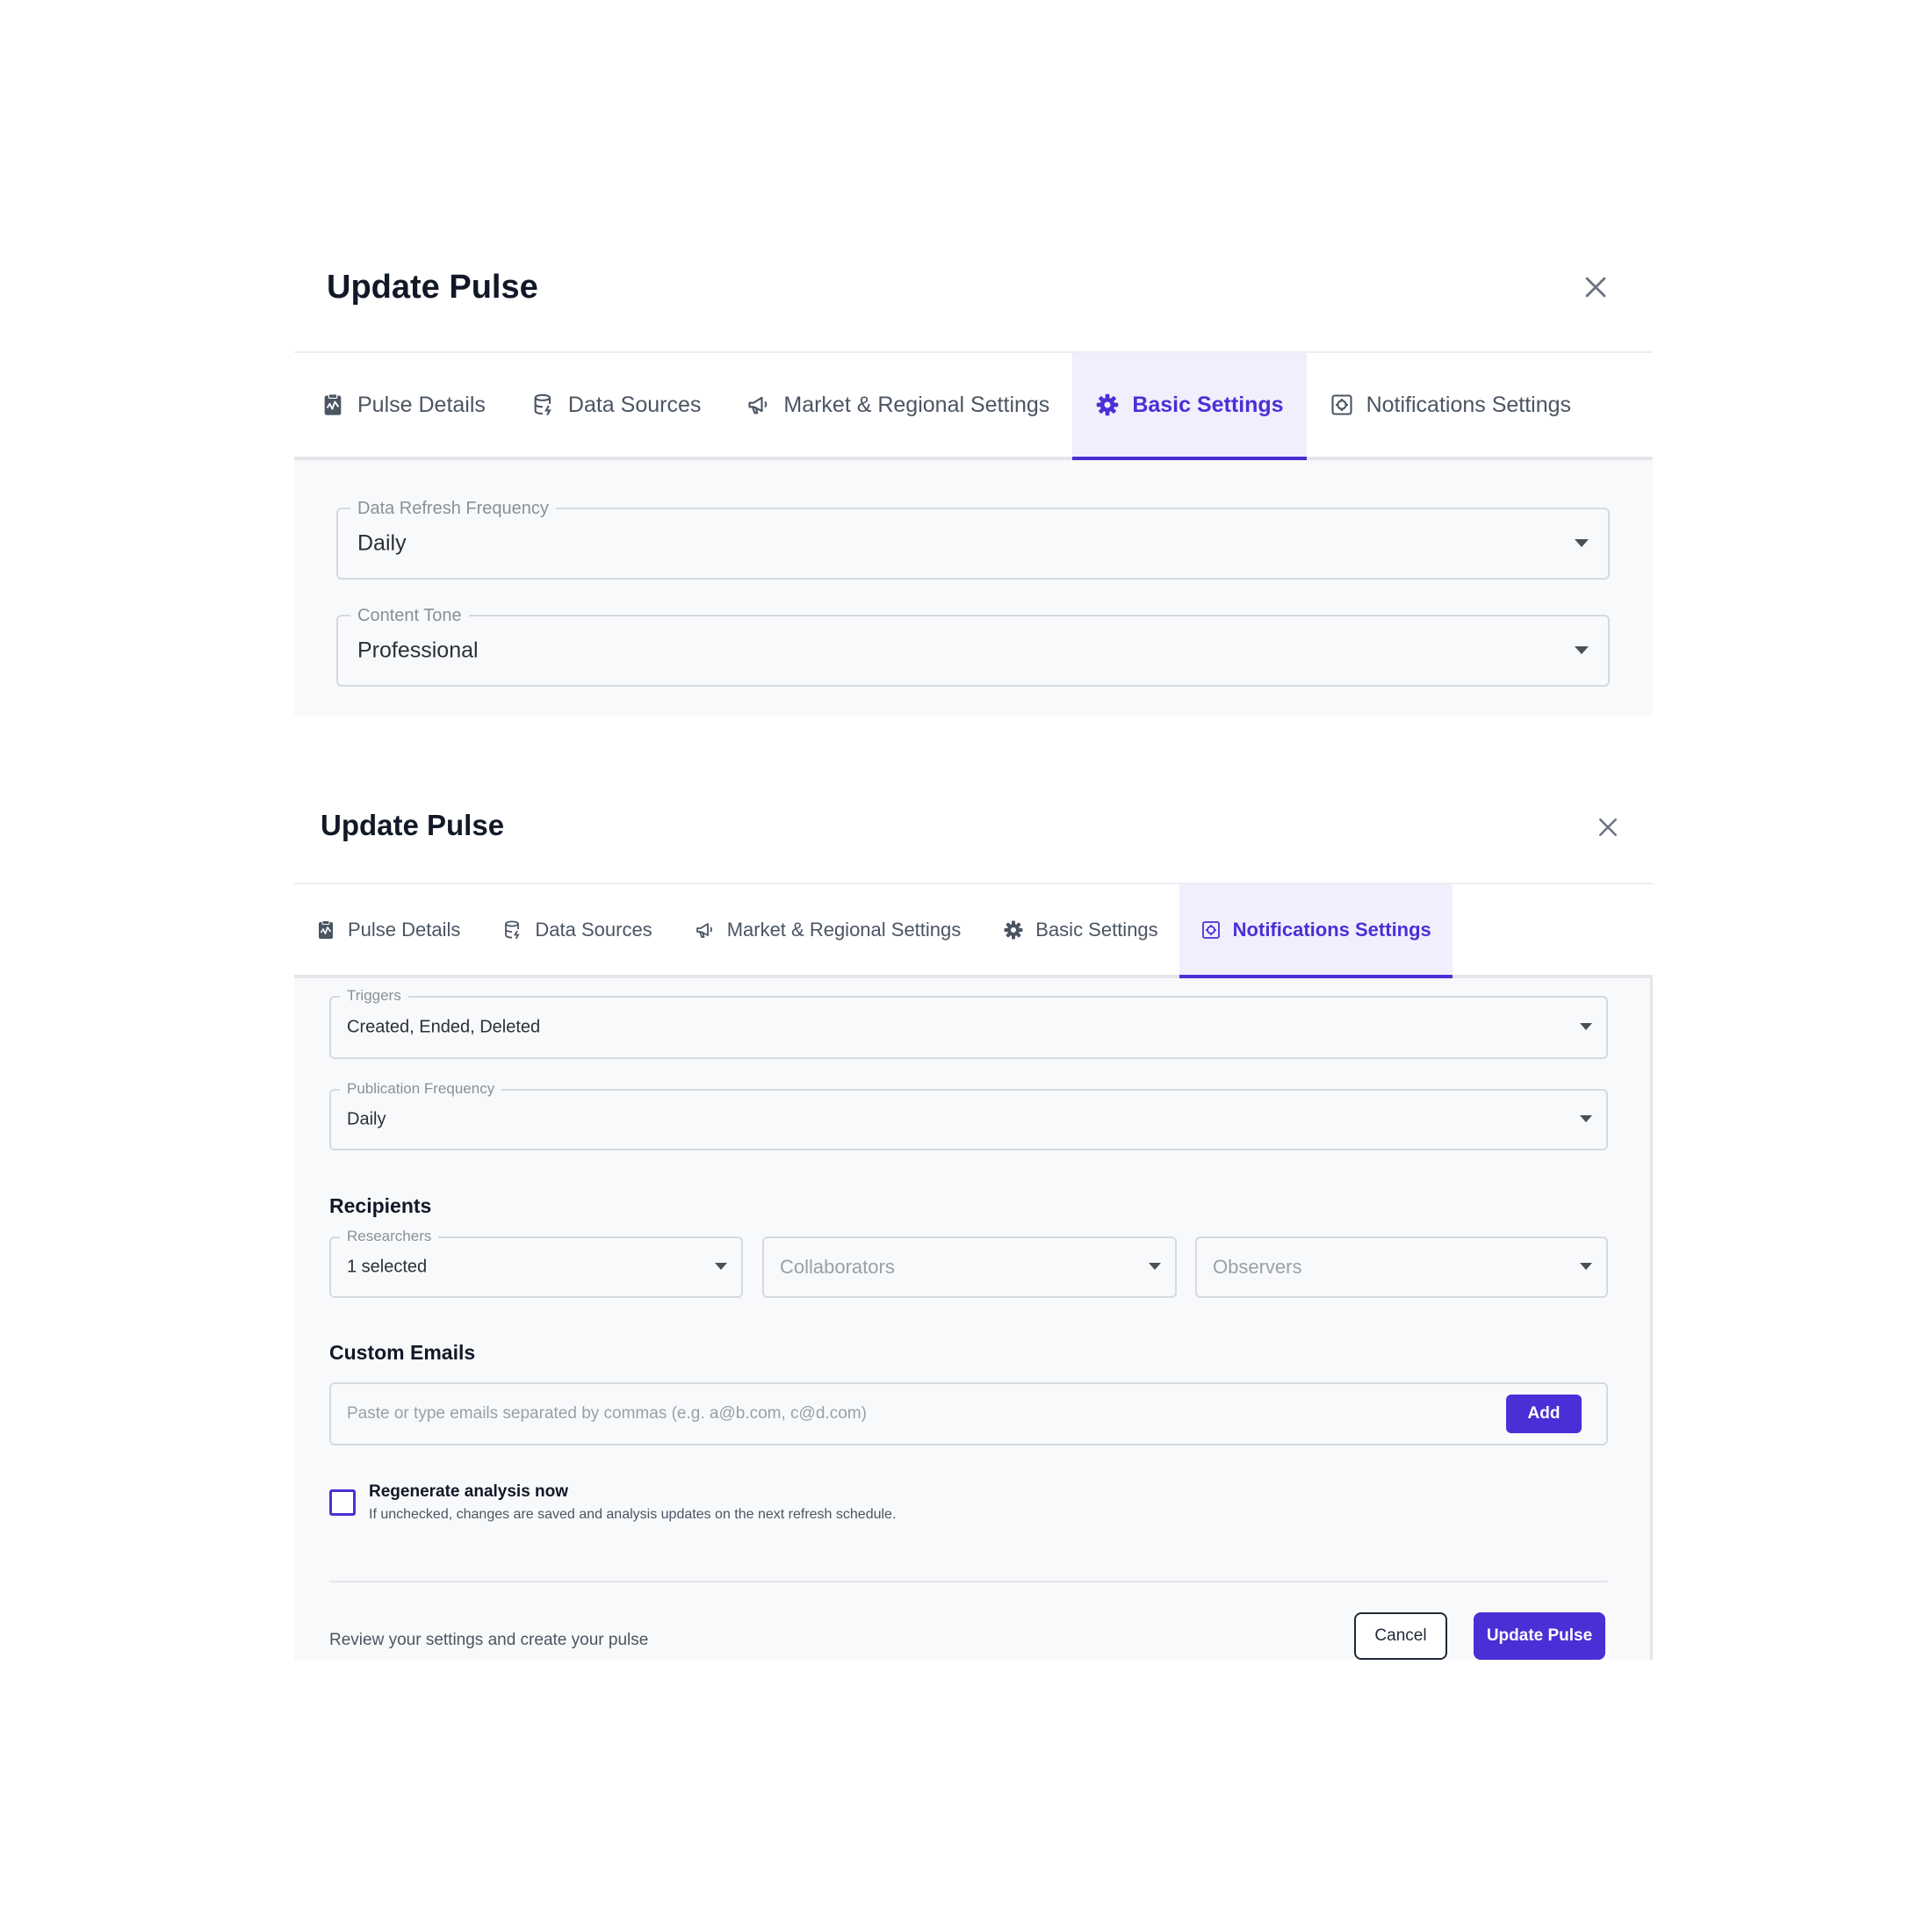 This screenshot has height=1932, width=1932. Describe the element at coordinates (469, 1492) in the screenshot. I see `regenerate-label: Regenerate analysis now` at that location.